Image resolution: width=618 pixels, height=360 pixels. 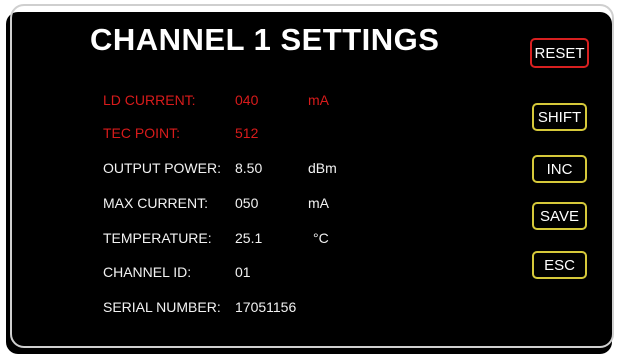 What do you see at coordinates (247, 100) in the screenshot?
I see `row-value: 040` at bounding box center [247, 100].